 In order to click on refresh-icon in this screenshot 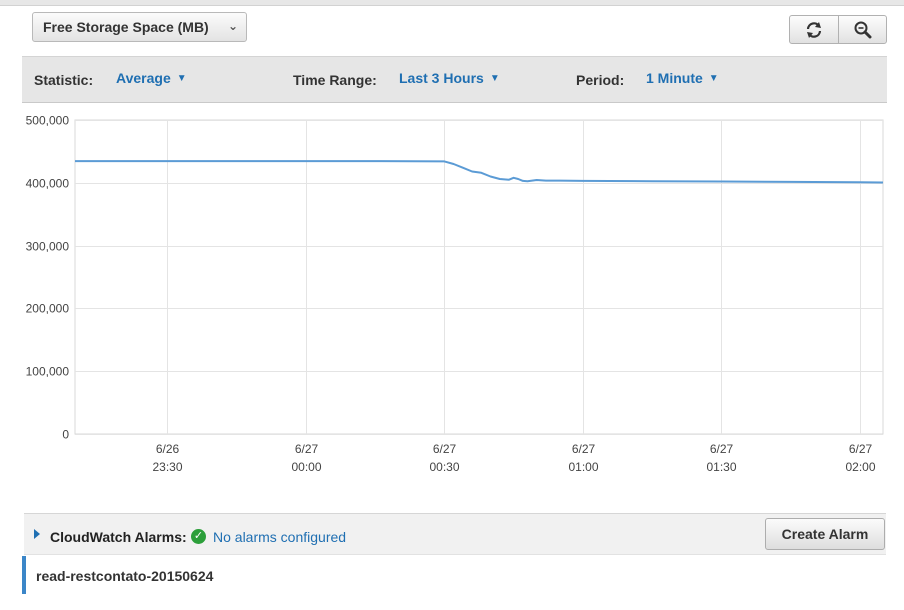, I will do `click(814, 29)`.